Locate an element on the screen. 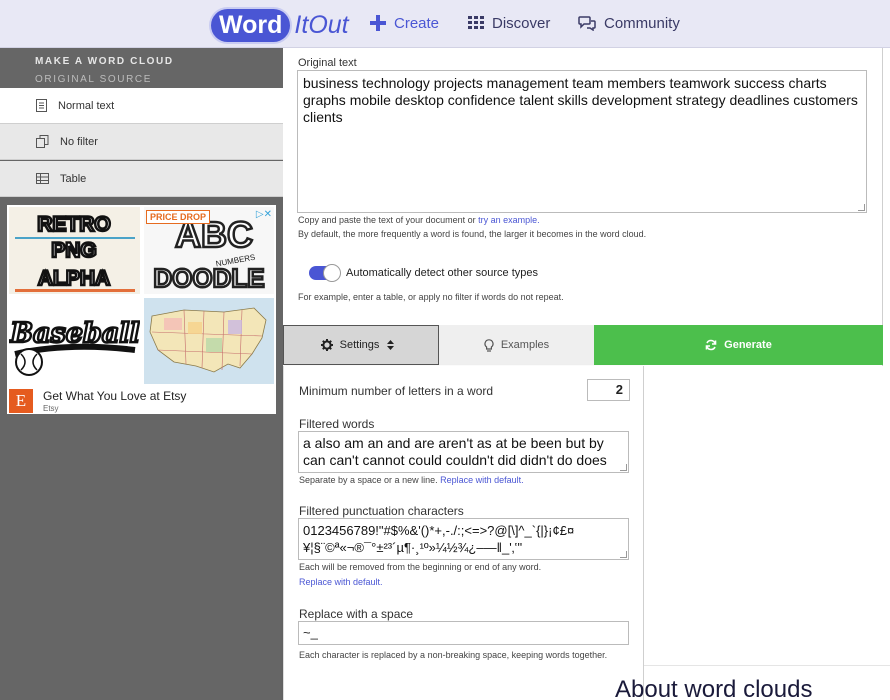  plus-icon is located at coordinates (378, 23).